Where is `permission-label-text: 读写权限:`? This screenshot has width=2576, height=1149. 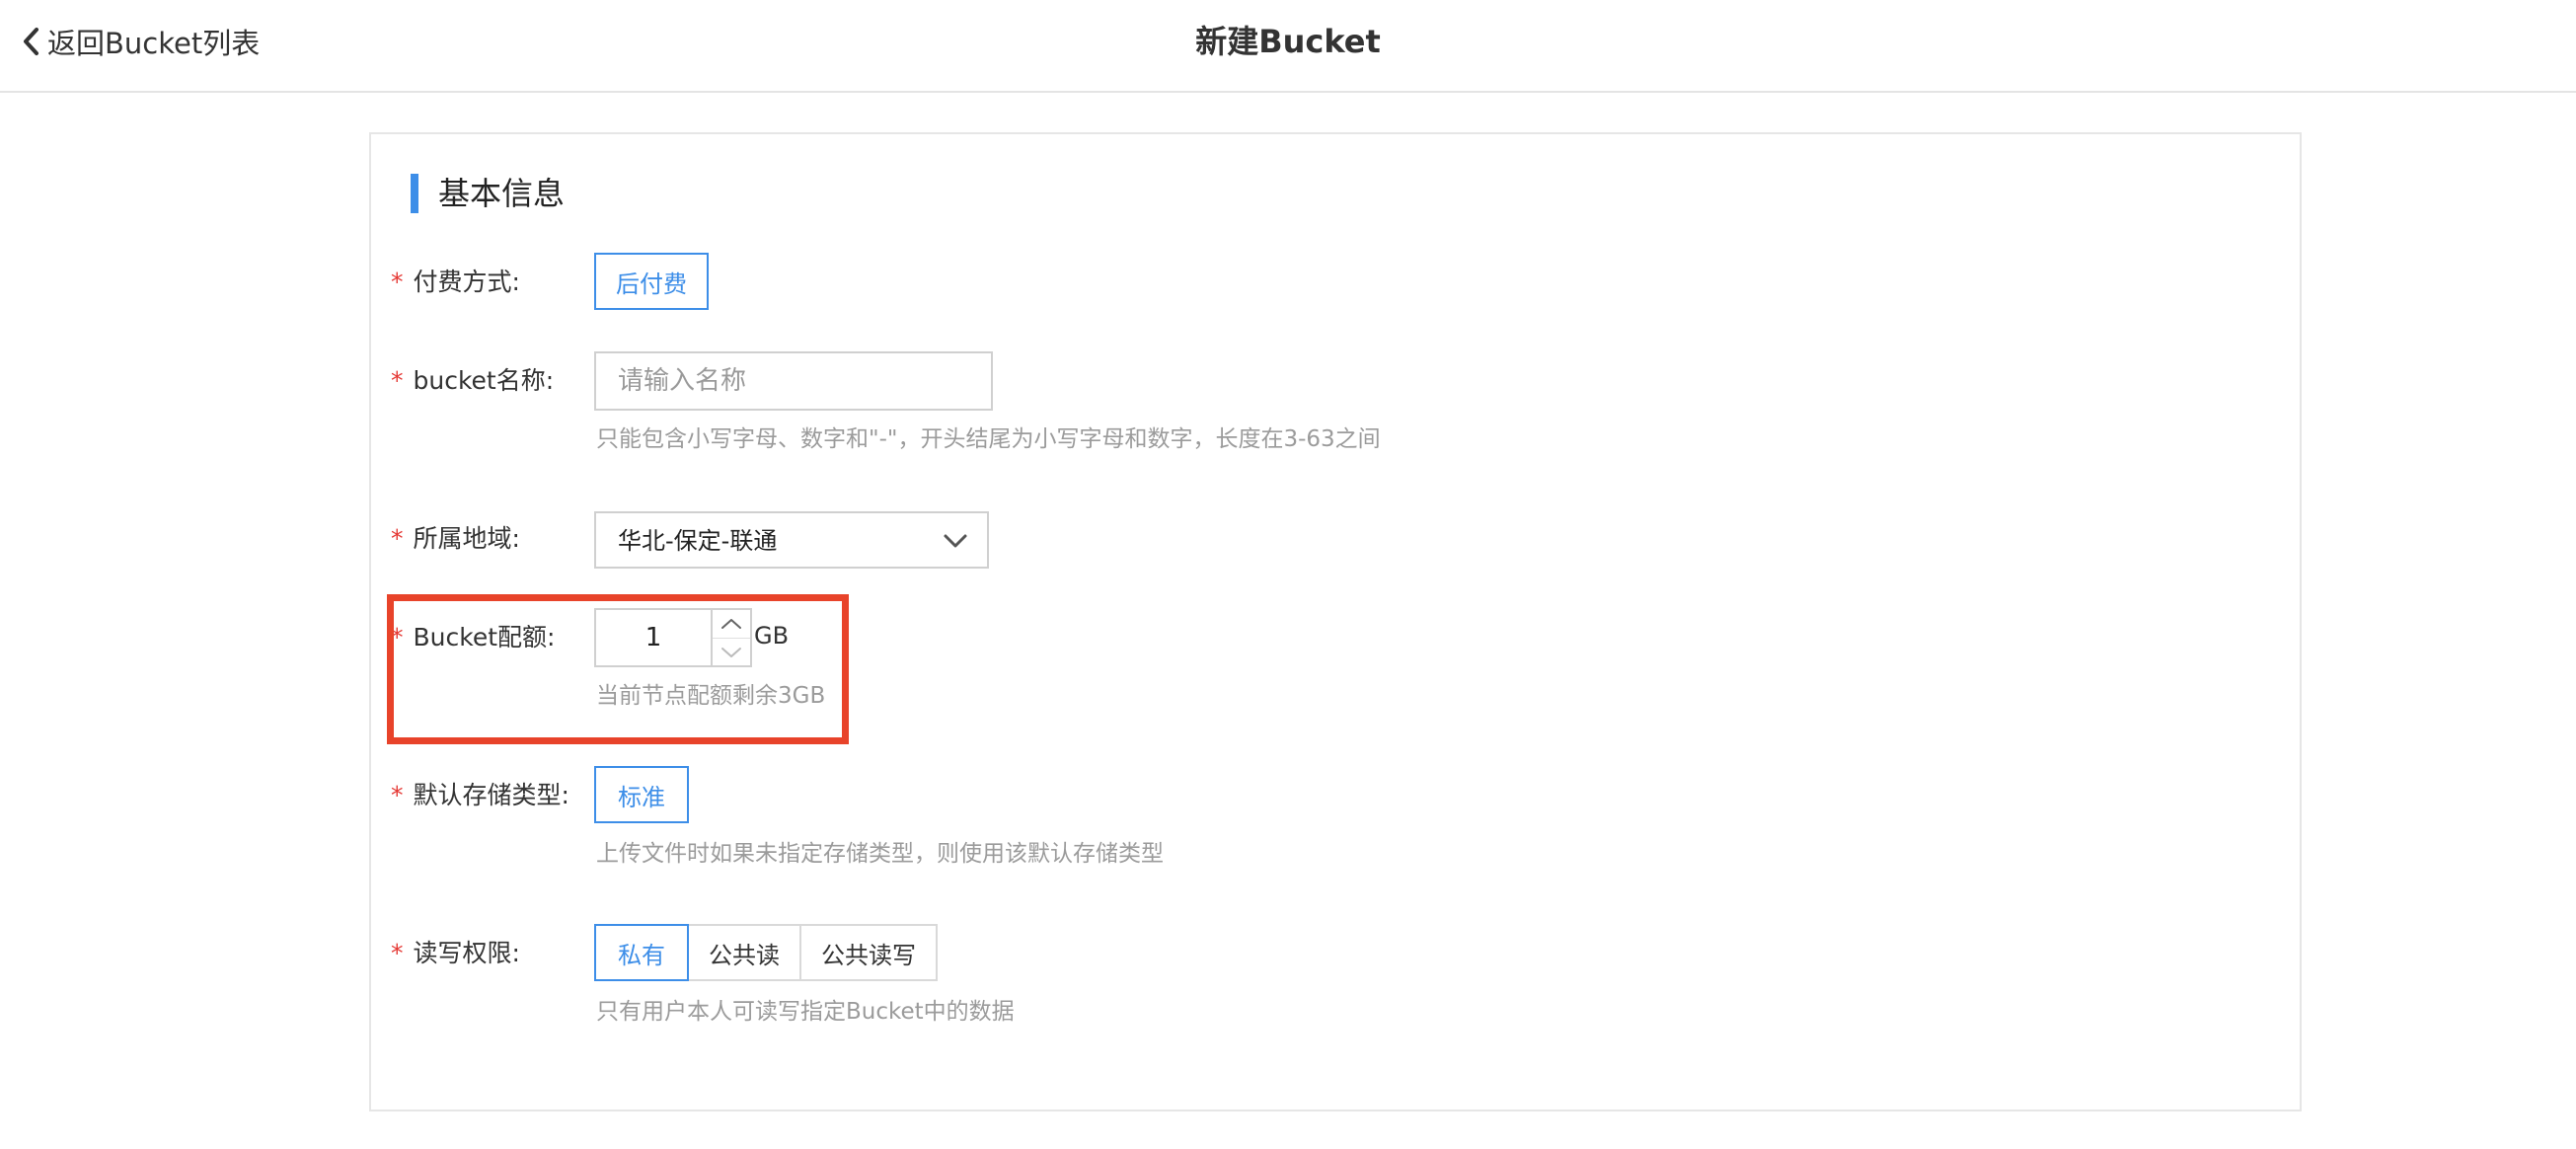
permission-label-text: 读写权限: is located at coordinates (466, 953).